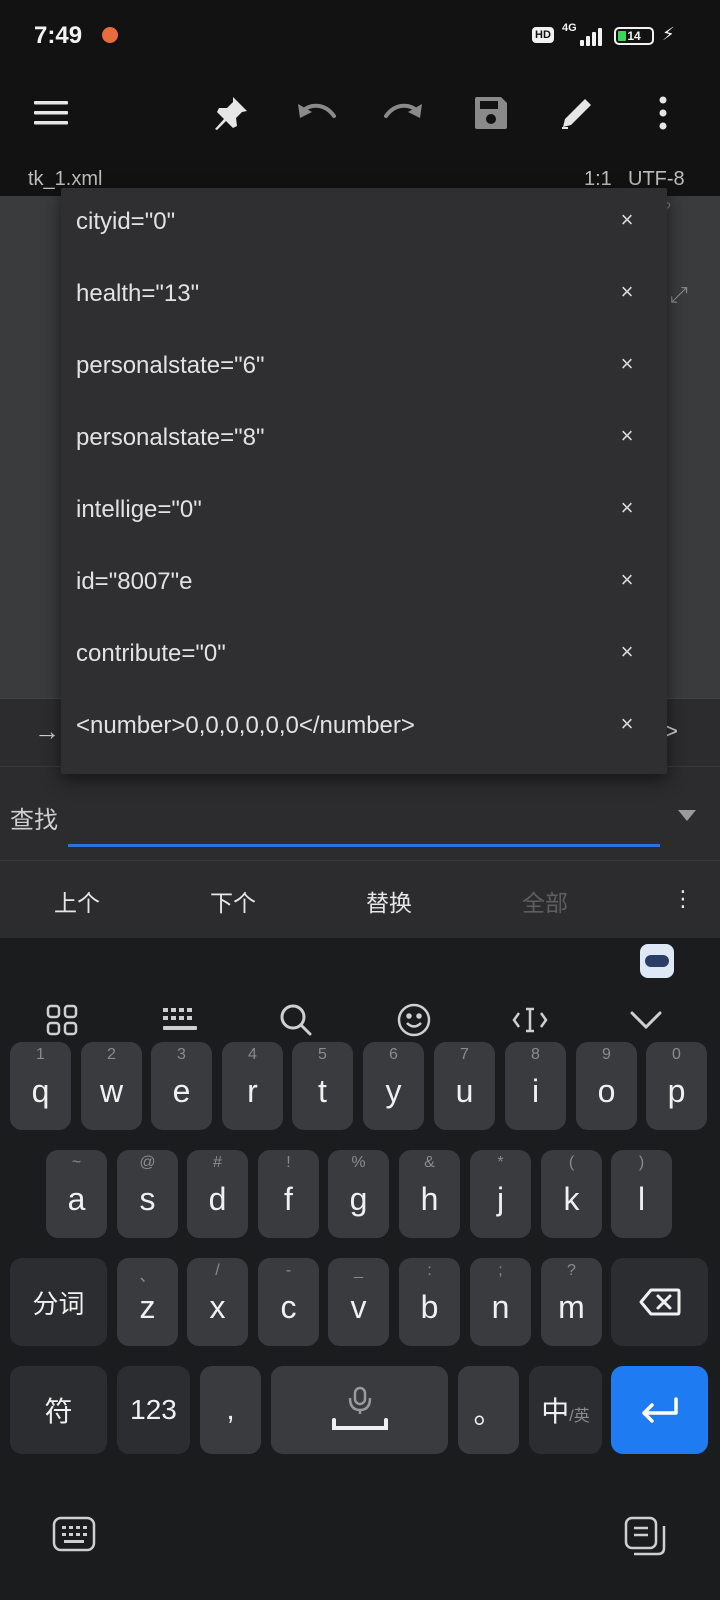 This screenshot has height=1600, width=720. What do you see at coordinates (147, 1194) in the screenshot?
I see `key-s: @ s` at bounding box center [147, 1194].